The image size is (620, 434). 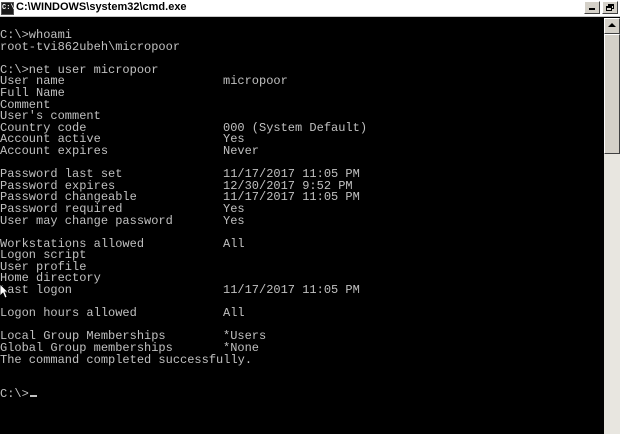 I want to click on cmd-icon: C:\, so click(x=8, y=8).